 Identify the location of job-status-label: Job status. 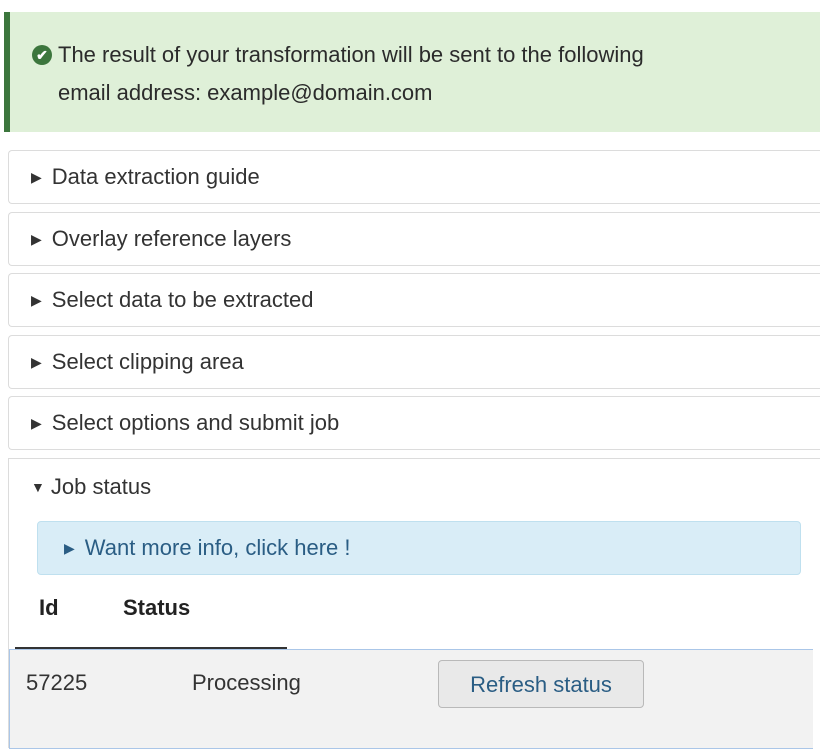
(101, 486).